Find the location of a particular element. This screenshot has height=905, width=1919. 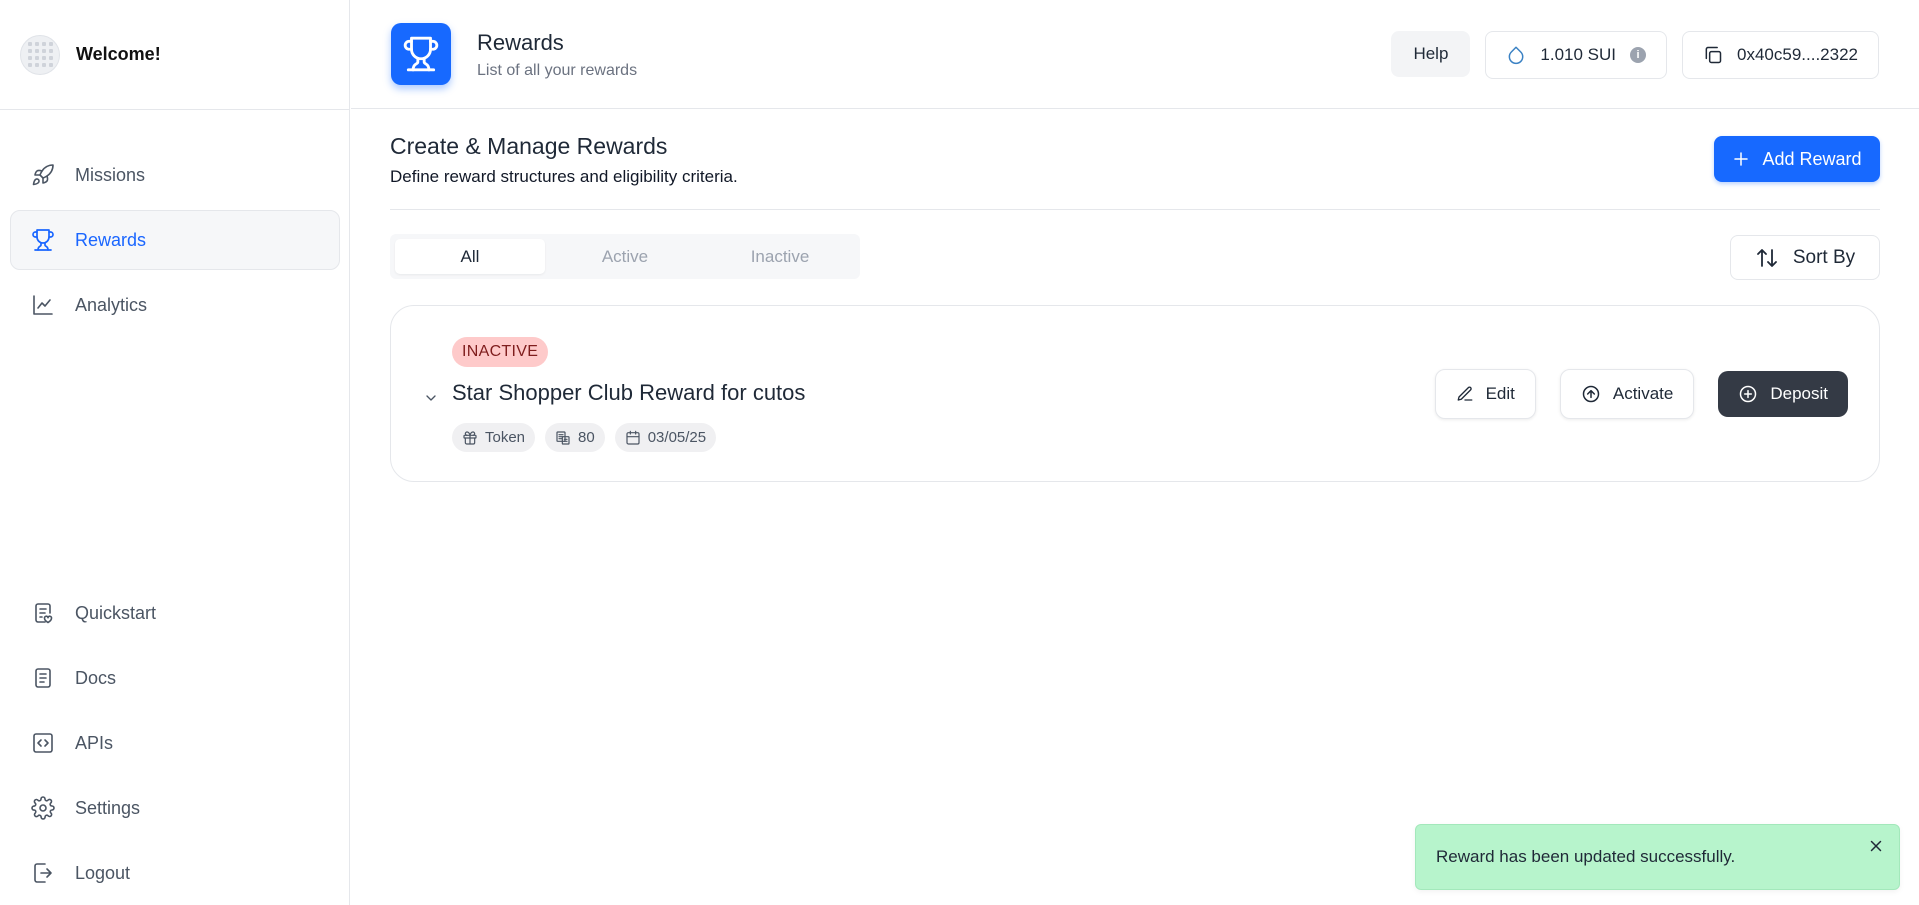

page-subtitle: List of all your rewards is located at coordinates (557, 70).